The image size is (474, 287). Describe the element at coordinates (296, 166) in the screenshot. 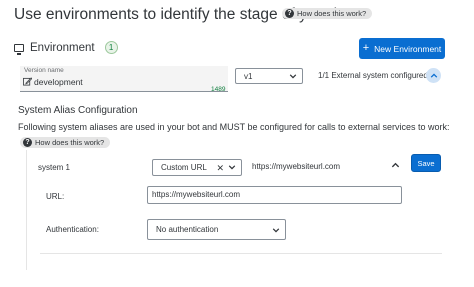

I see `alias-url-display: https://mywebsiteurl.com` at that location.